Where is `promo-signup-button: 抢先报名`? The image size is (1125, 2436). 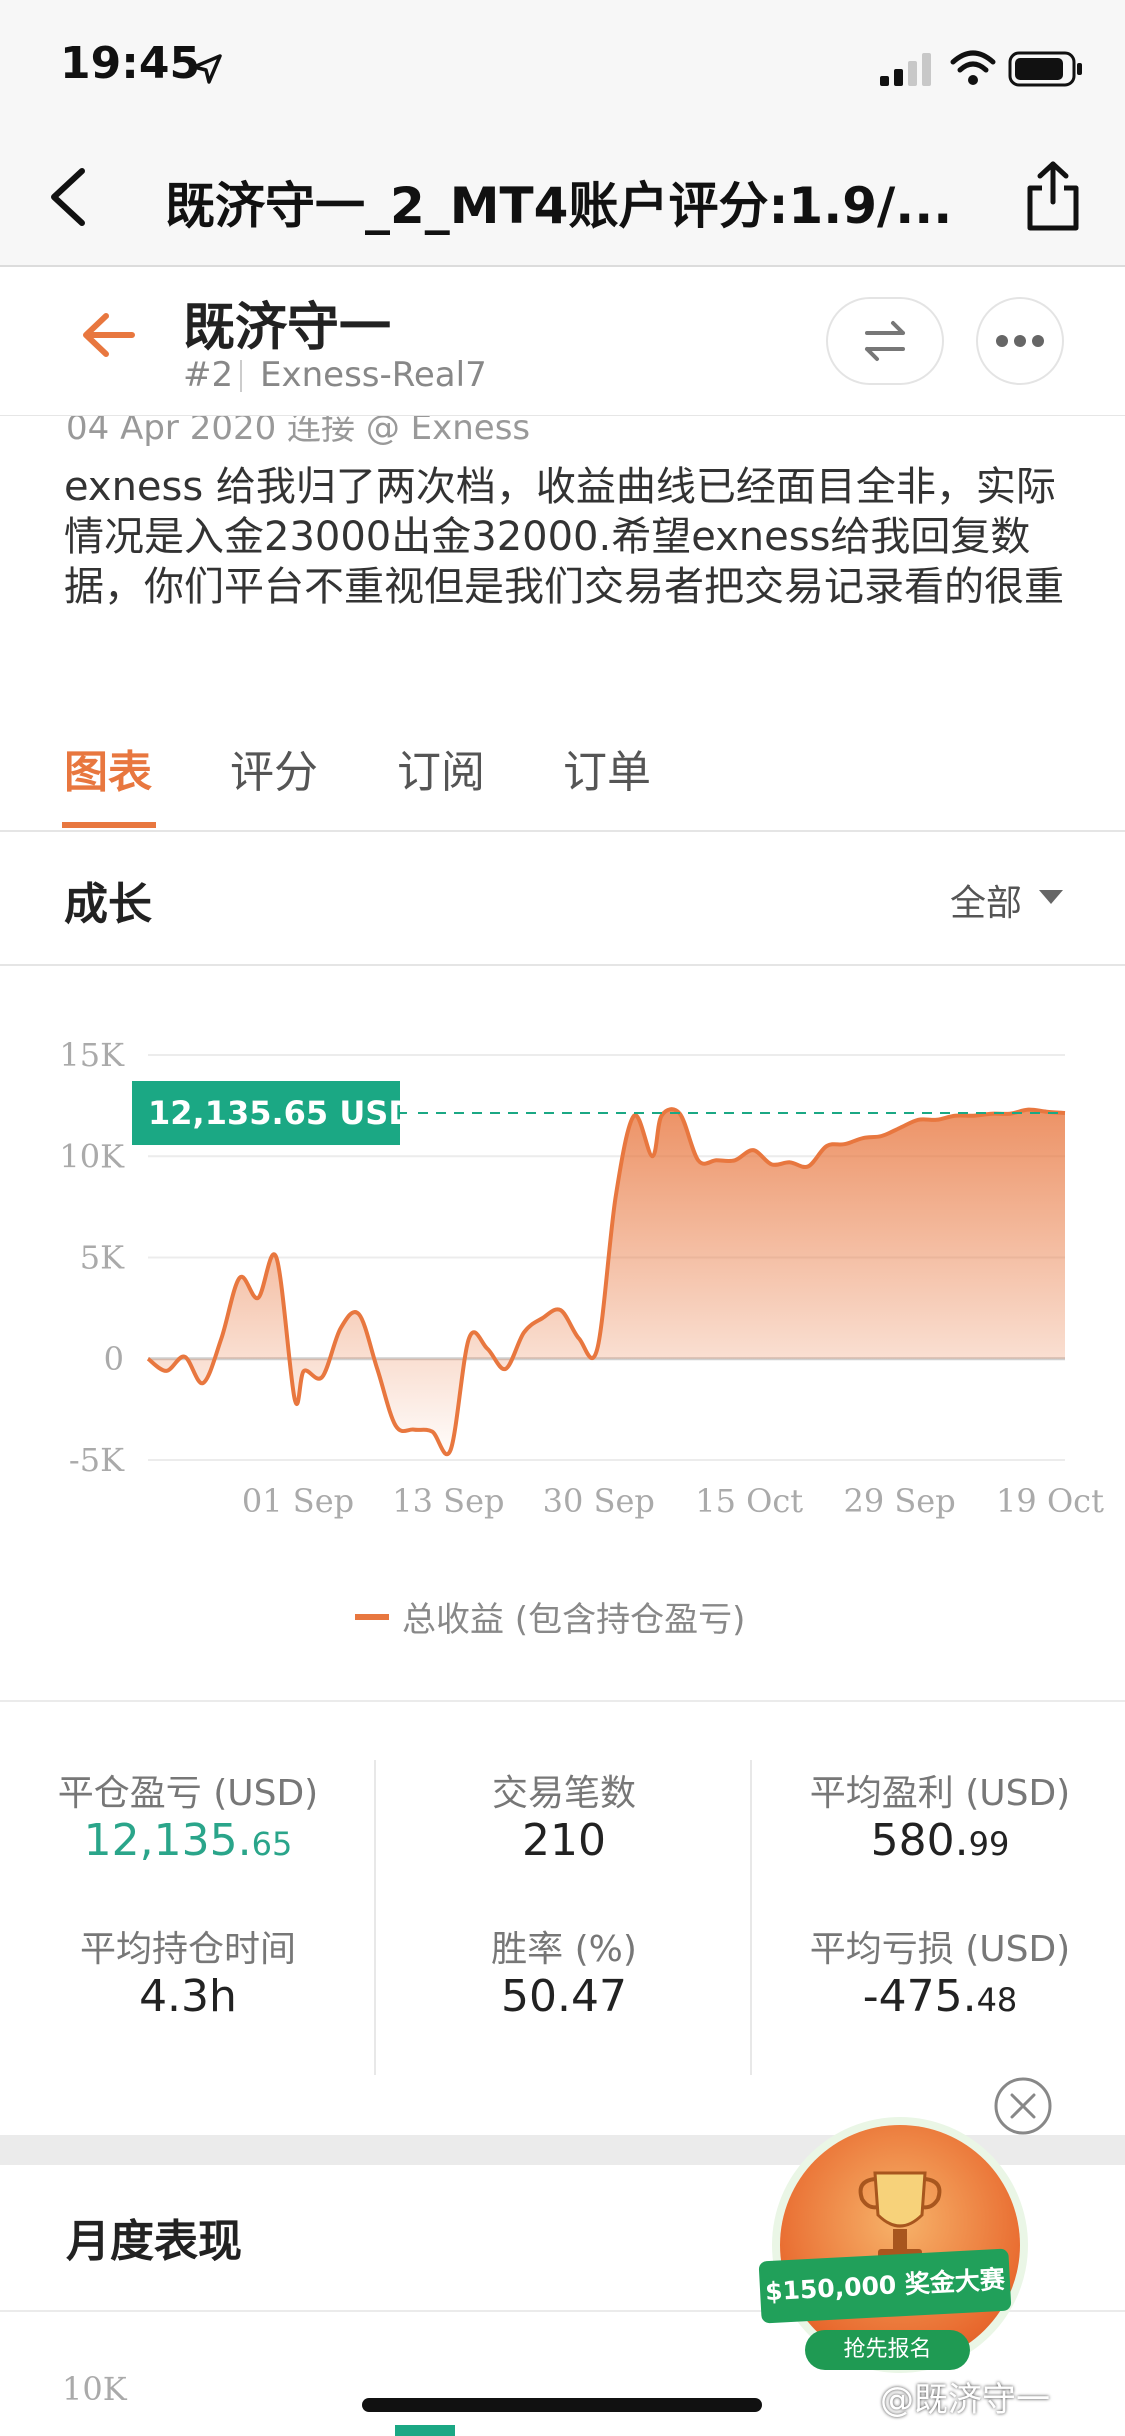 promo-signup-button: 抢先报名 is located at coordinates (887, 2350).